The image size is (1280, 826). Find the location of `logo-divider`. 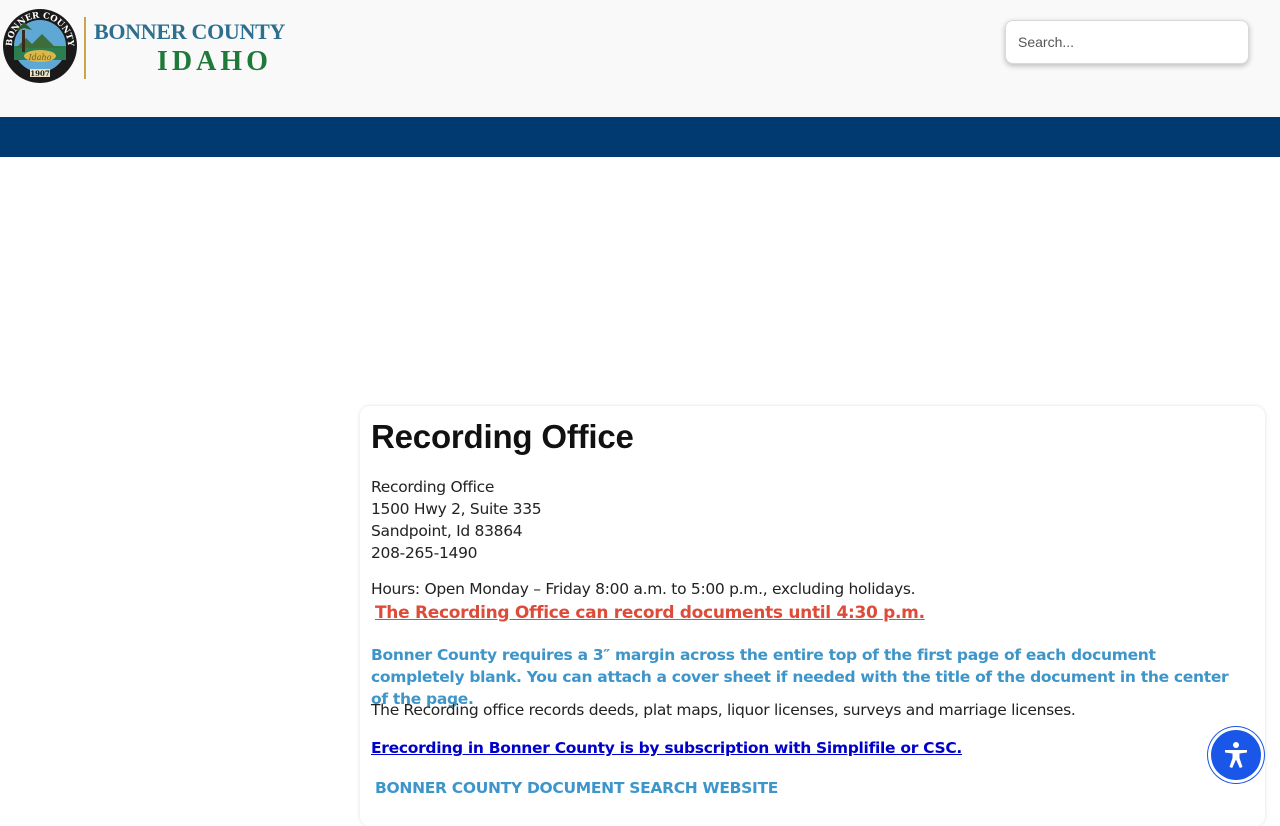

logo-divider is located at coordinates (85, 48).